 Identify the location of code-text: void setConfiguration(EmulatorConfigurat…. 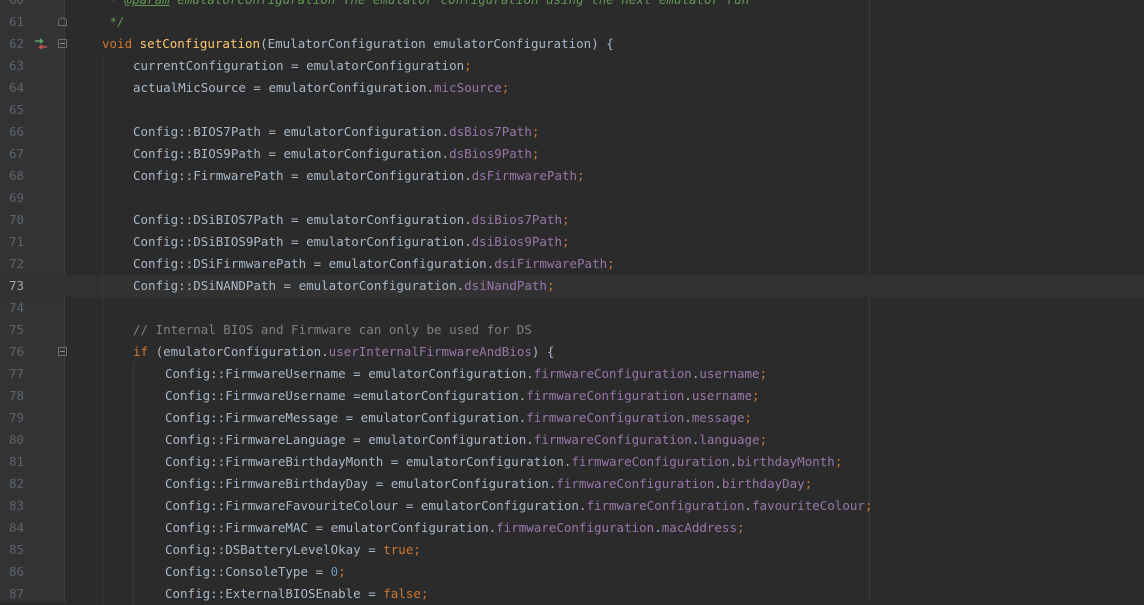
(358, 44).